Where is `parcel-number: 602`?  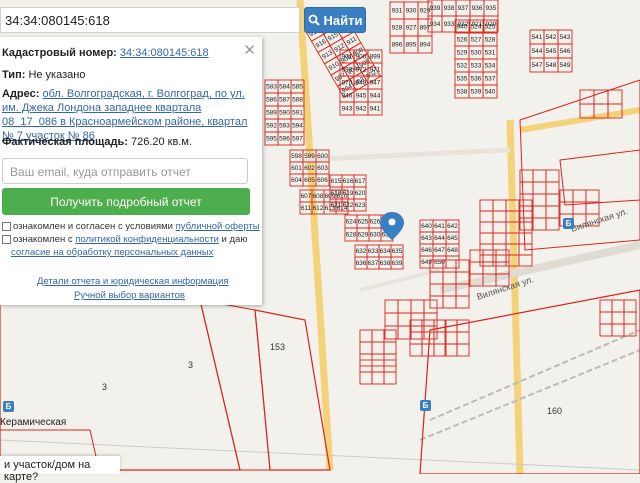
parcel-number: 602 is located at coordinates (309, 168).